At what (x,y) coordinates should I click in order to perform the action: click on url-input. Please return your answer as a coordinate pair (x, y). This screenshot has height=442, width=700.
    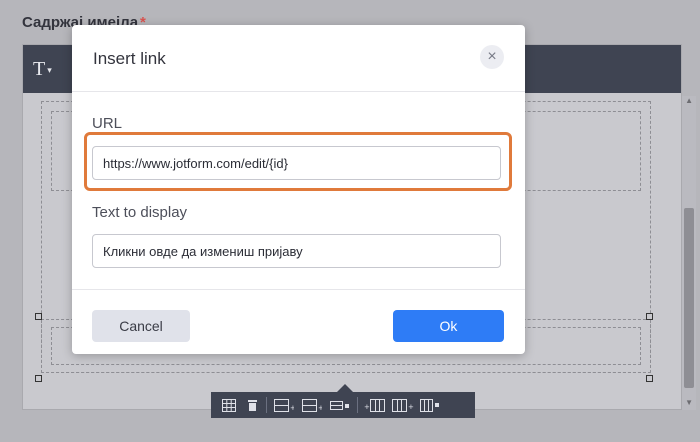
    Looking at the image, I should click on (296, 163).